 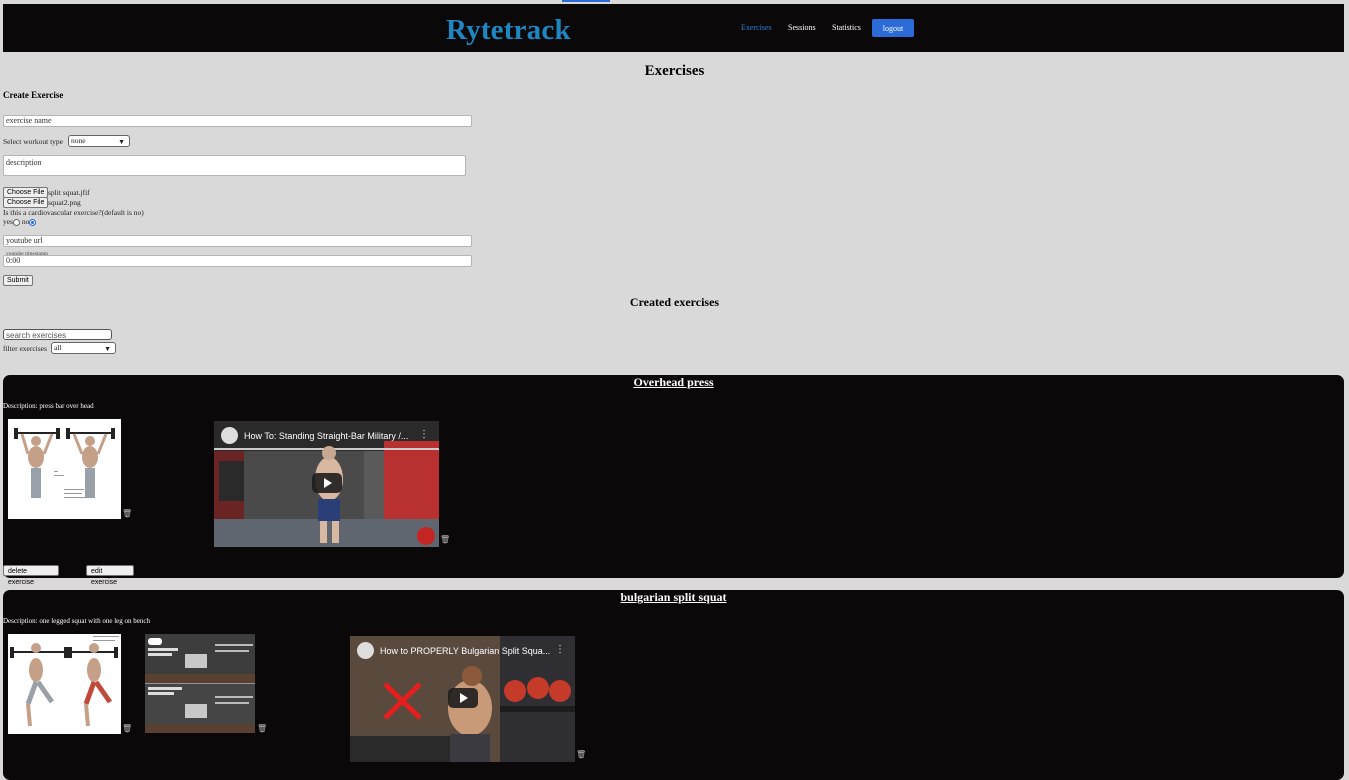 I want to click on split-squat-photo, so click(x=200, y=683).